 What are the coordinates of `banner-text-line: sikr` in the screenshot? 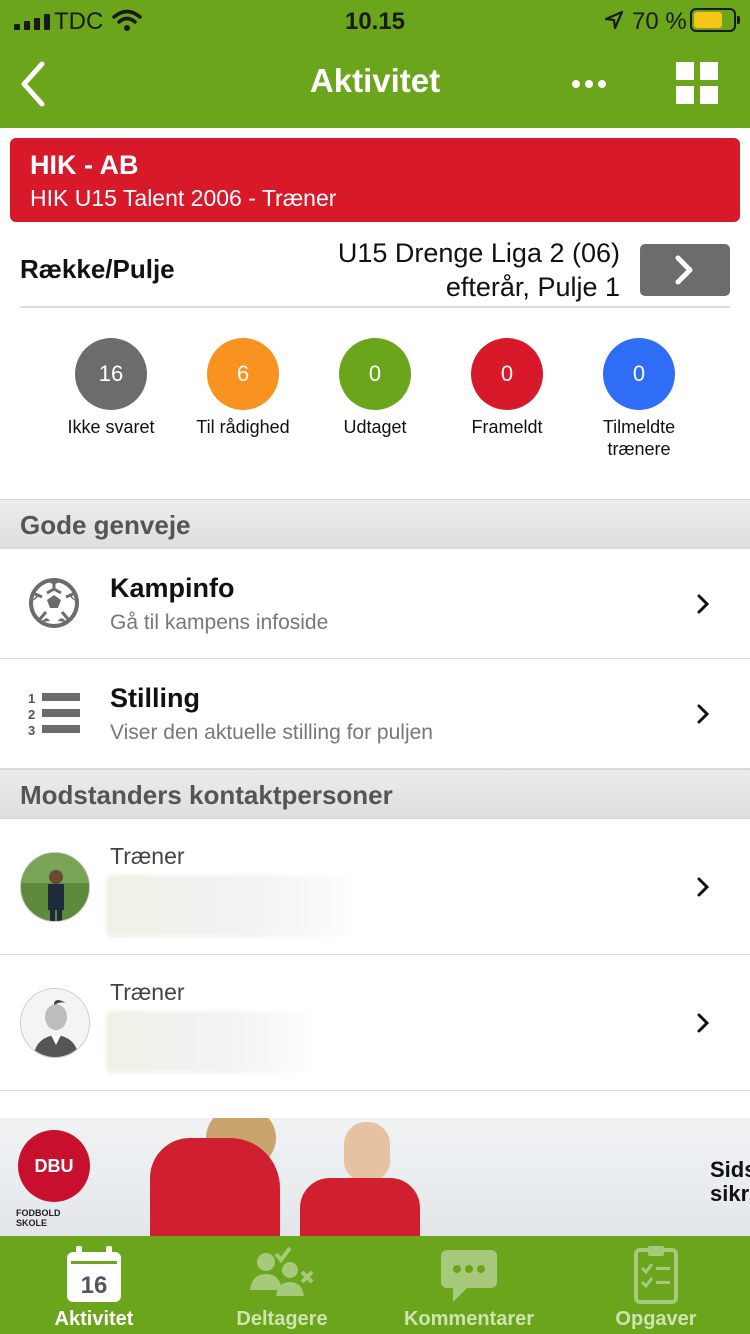 It's located at (730, 1193).